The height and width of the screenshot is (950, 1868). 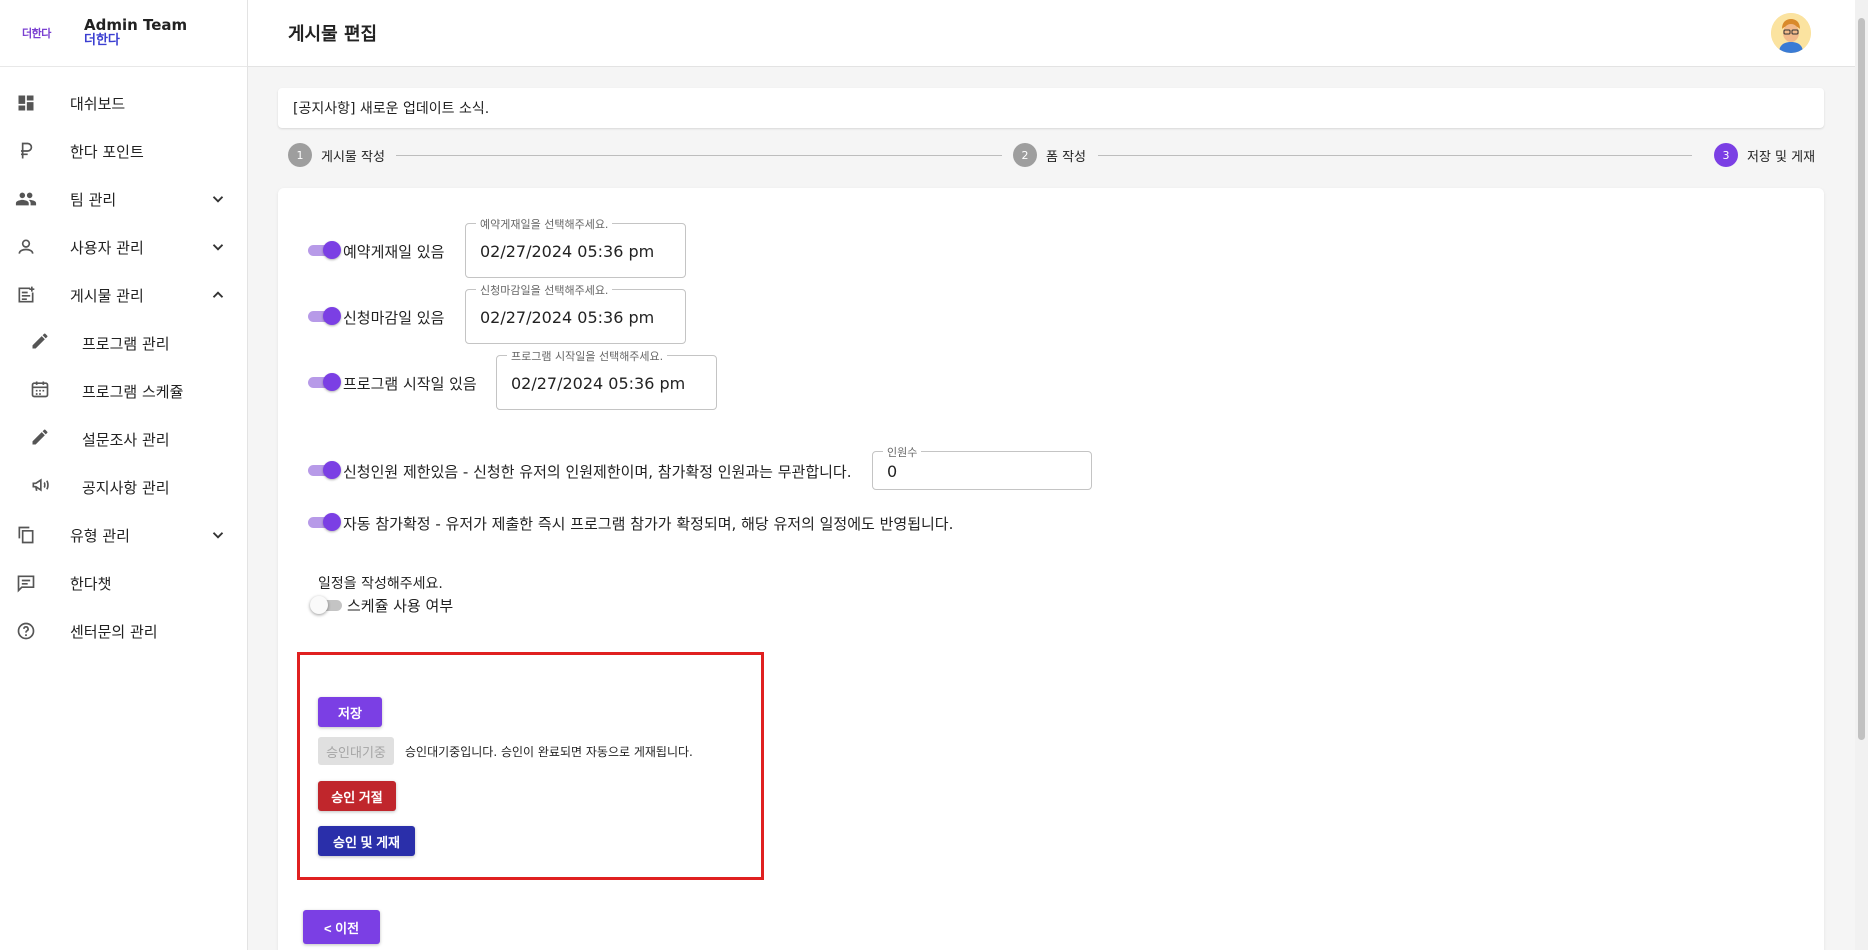 I want to click on sidebar-item-chat: 한다챗, so click(x=123, y=583).